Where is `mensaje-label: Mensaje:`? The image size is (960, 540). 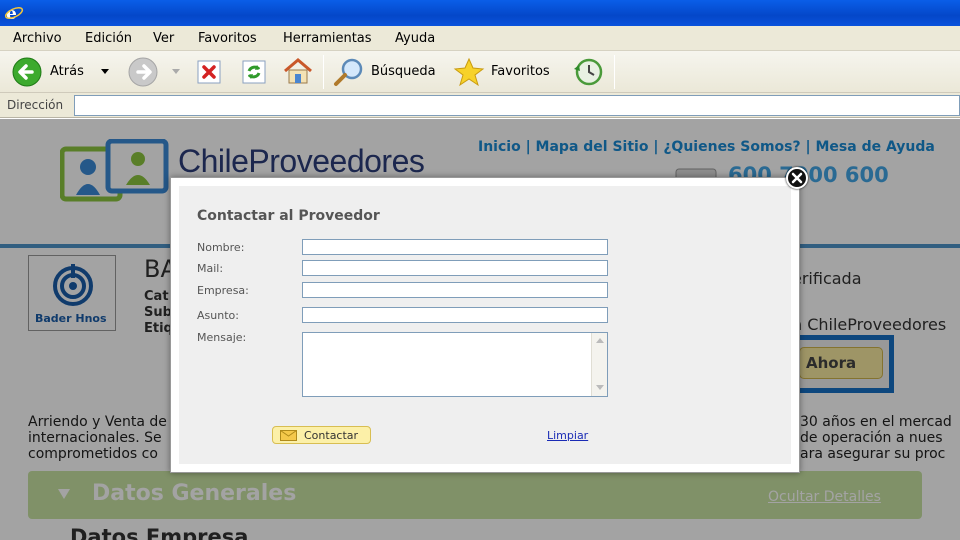 mensaje-label: Mensaje: is located at coordinates (222, 337).